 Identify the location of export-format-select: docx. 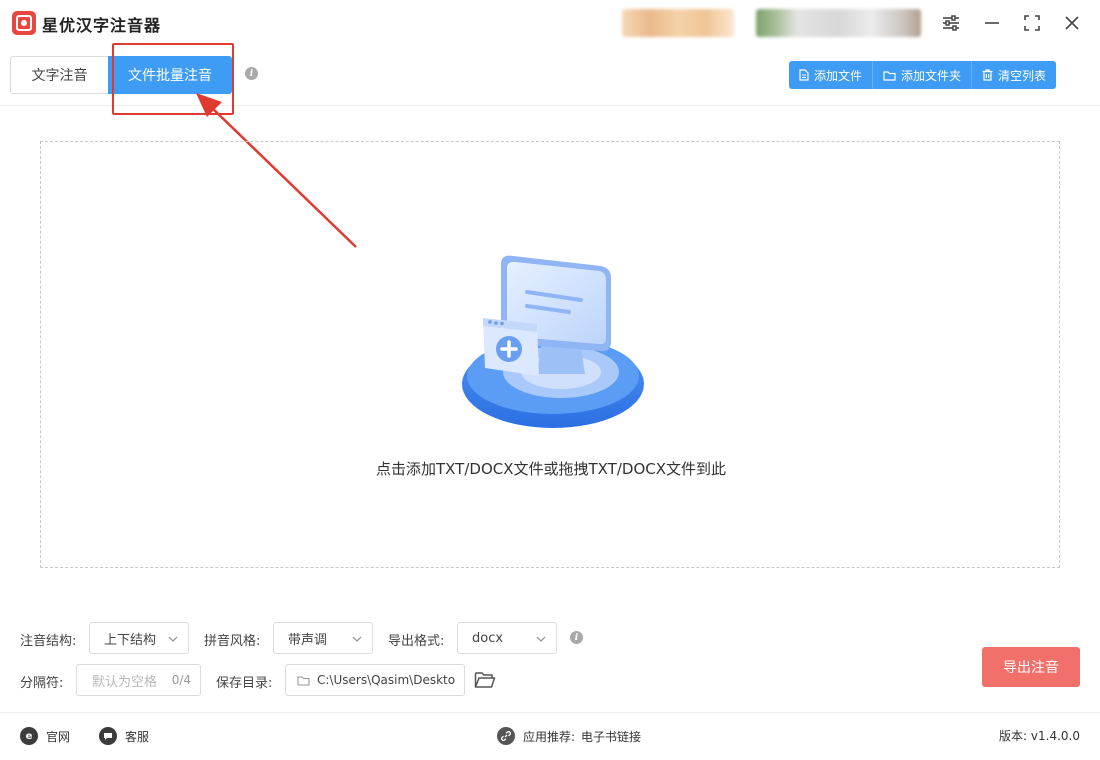
(507, 638).